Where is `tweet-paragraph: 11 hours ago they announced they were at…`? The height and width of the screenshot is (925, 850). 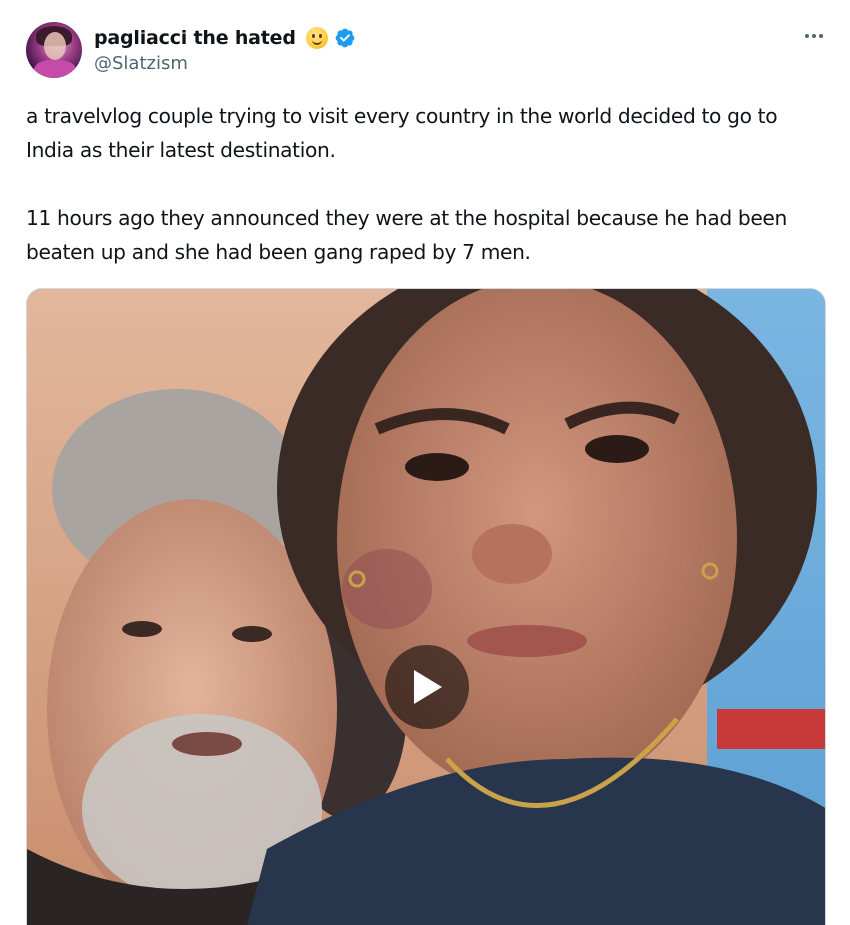
tweet-paragraph: 11 hours ago they announced they were at… is located at coordinates (406, 235).